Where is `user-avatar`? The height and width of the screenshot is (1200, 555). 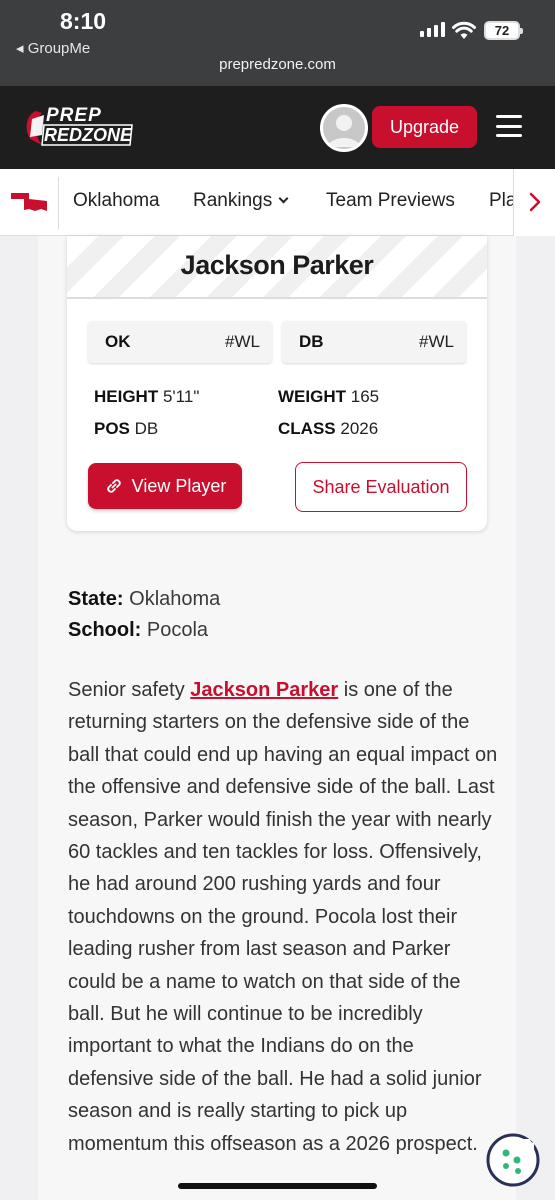 user-avatar is located at coordinates (344, 128).